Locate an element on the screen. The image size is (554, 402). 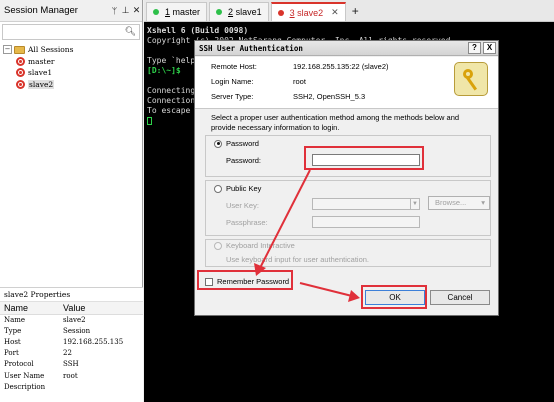
session-tree: − All Sessions master slave1 slave2 is located at coordinates (71, 67).